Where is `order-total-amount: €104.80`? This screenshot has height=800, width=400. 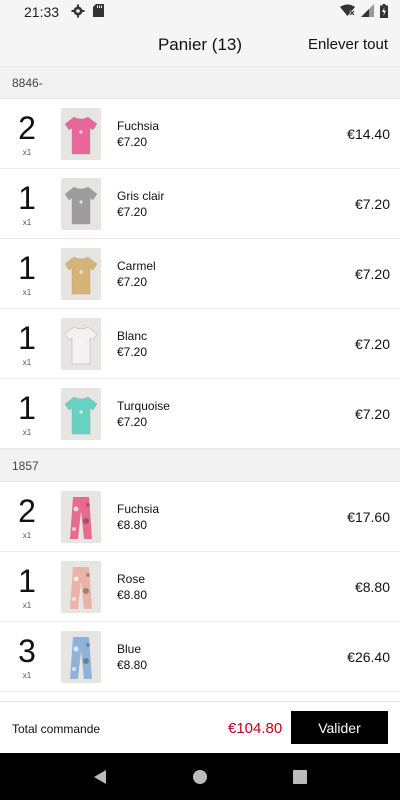
order-total-amount: €104.80 is located at coordinates (255, 728).